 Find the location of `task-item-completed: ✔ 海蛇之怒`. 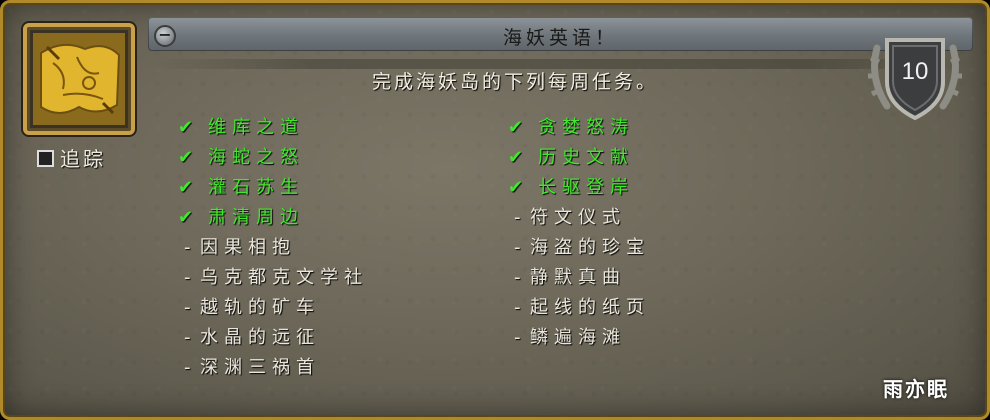

task-item-completed: ✔ 海蛇之怒 is located at coordinates (273, 158).